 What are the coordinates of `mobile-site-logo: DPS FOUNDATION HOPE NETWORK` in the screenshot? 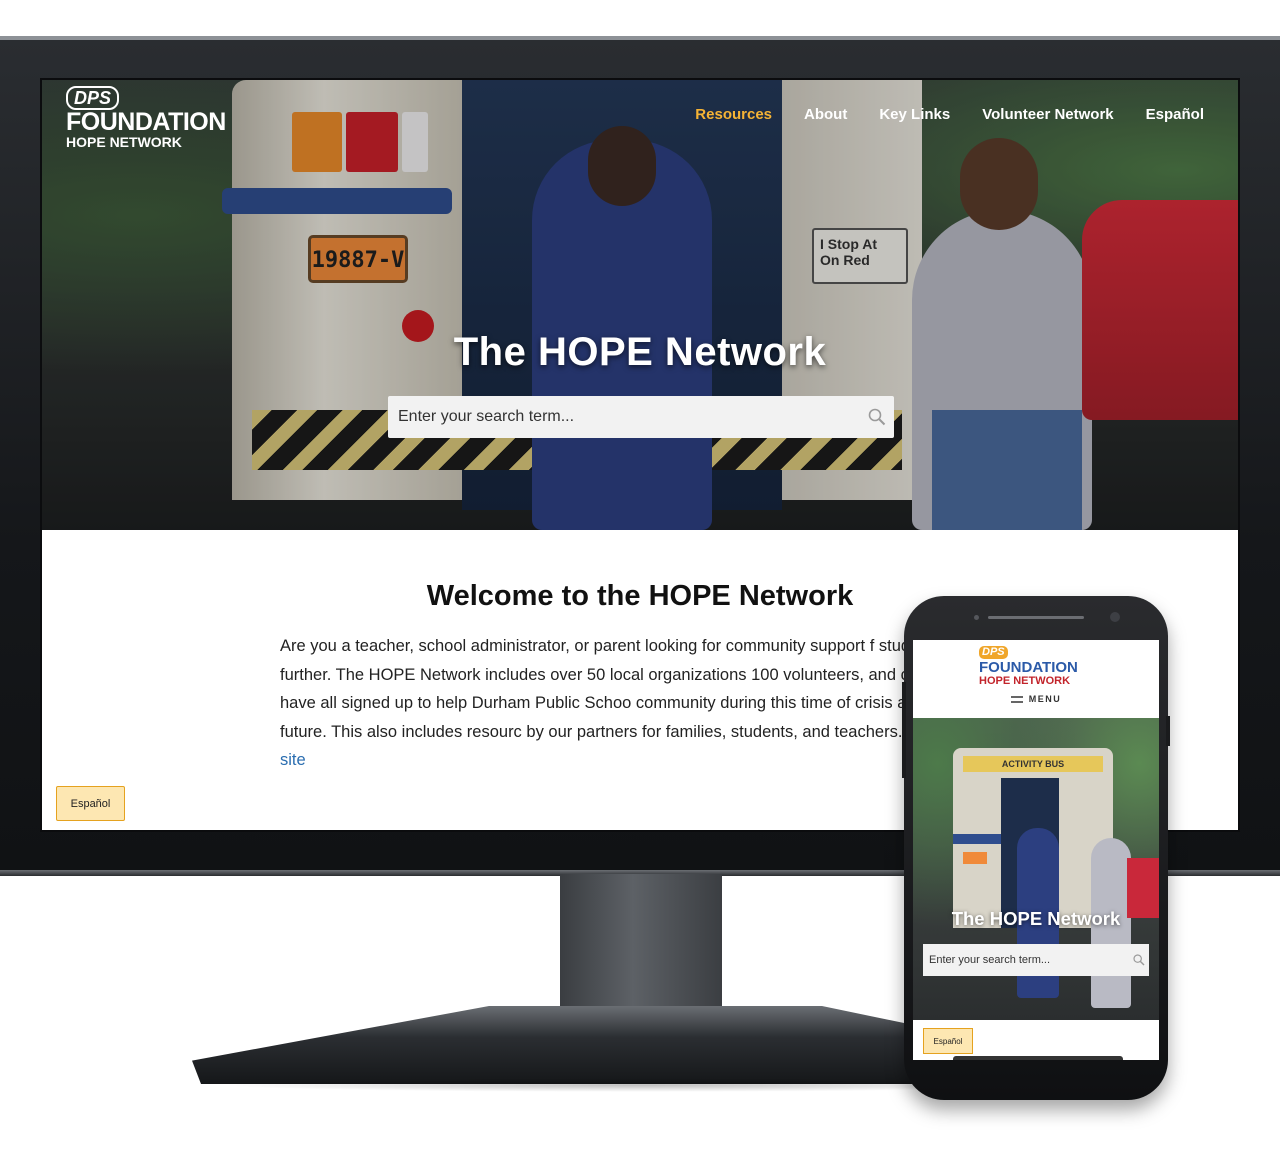 It's located at (1044, 664).